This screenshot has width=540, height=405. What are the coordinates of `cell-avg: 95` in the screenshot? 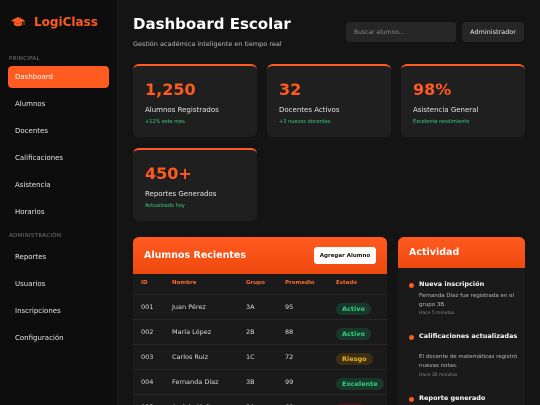 It's located at (289, 307).